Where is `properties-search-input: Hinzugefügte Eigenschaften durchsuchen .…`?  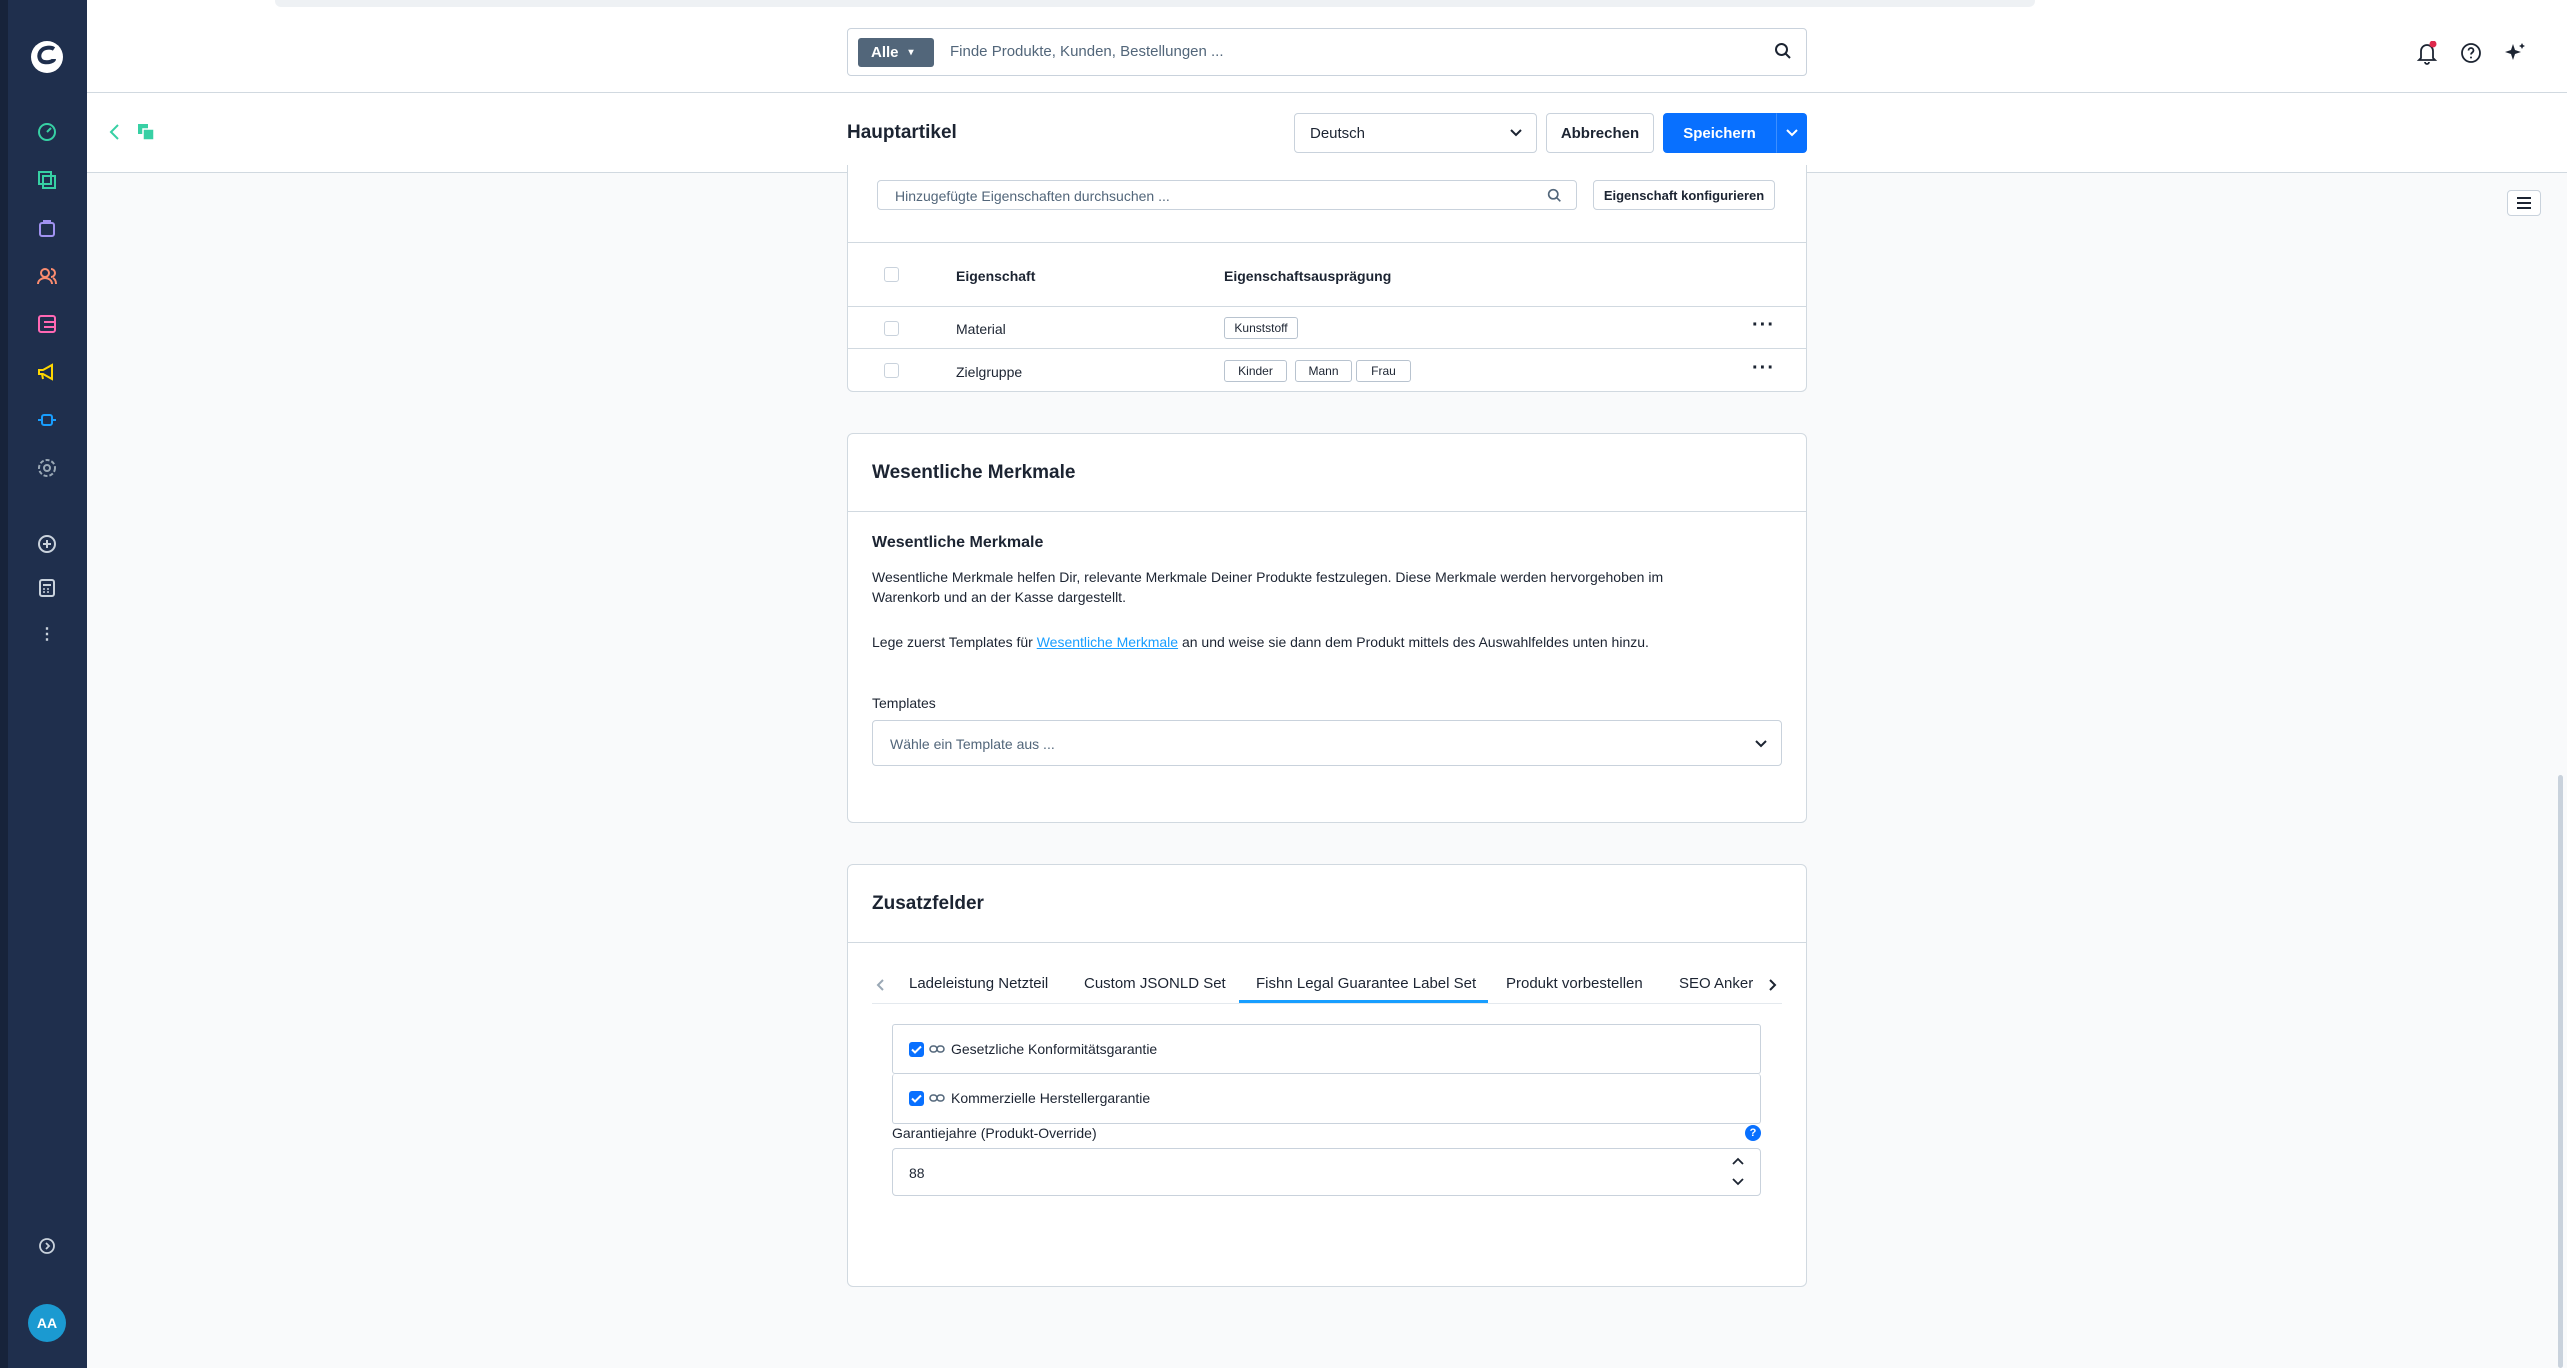
properties-search-input: Hinzugefügte Eigenschaften durchsuchen .… is located at coordinates (1227, 195).